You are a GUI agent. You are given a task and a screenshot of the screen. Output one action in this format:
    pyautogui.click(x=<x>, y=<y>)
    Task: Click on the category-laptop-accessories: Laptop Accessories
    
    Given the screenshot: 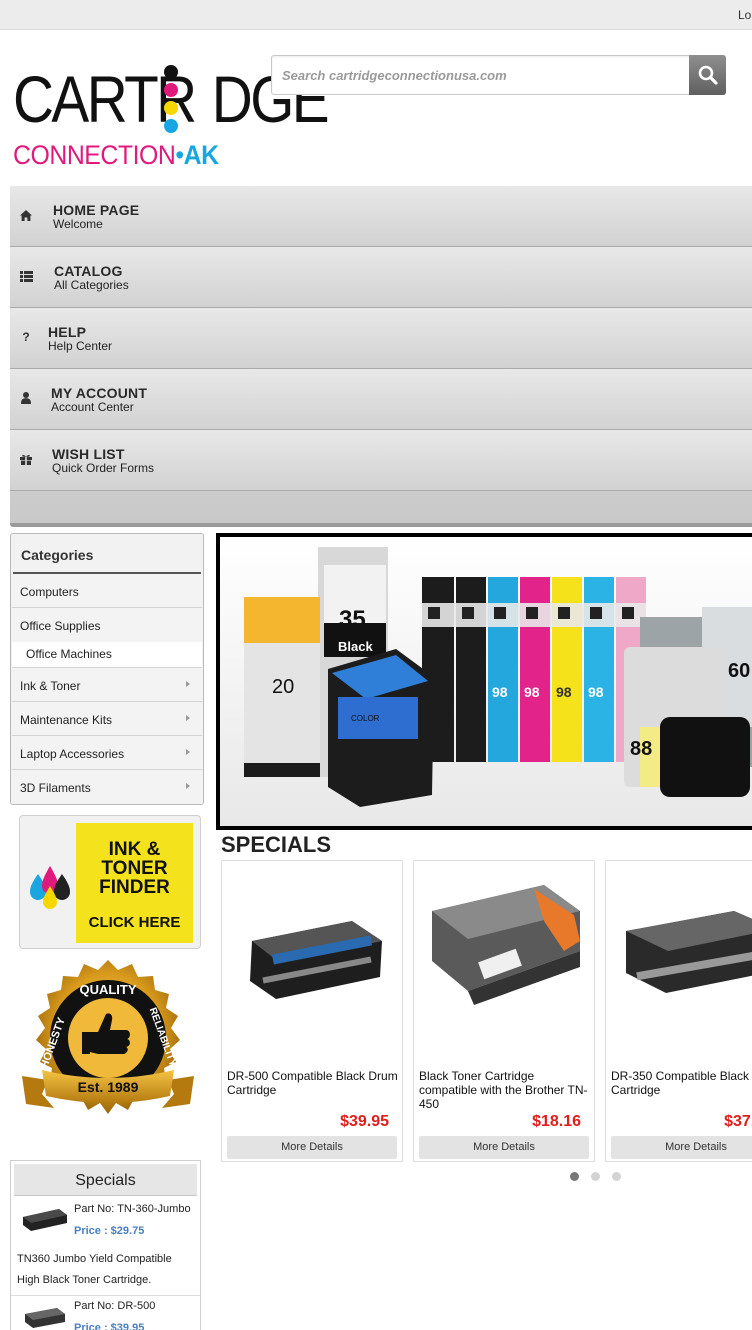 What is the action you would take?
    pyautogui.click(x=107, y=753)
    